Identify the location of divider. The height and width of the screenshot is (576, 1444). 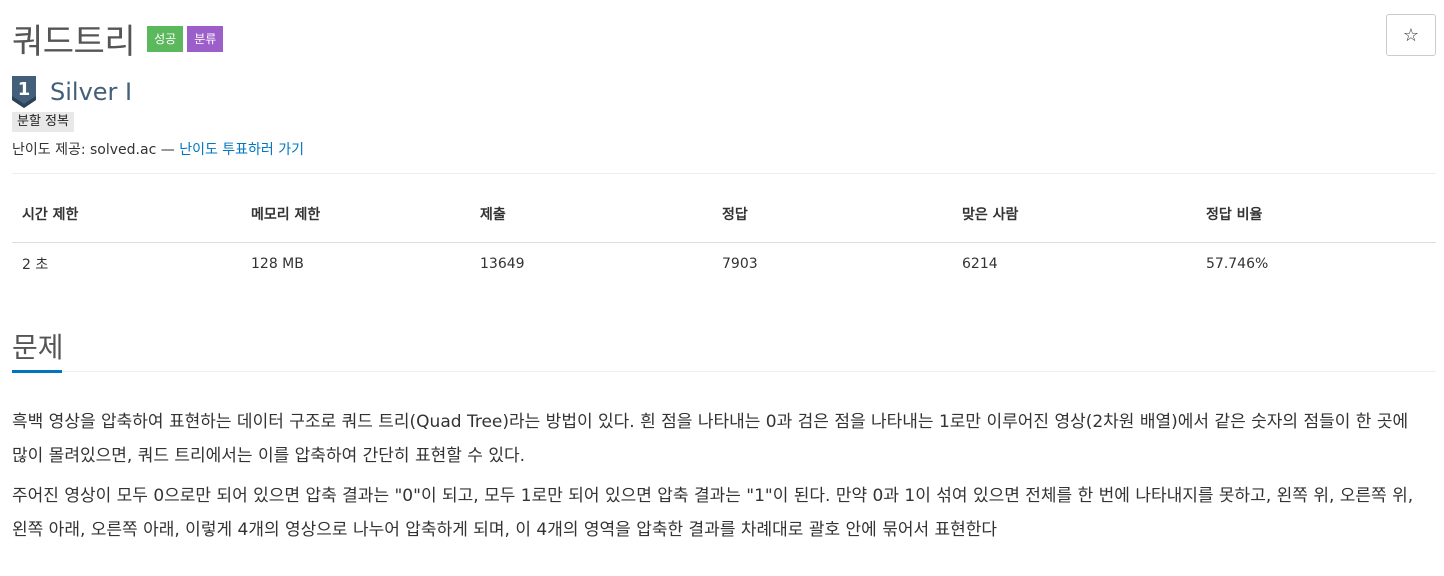
(724, 173).